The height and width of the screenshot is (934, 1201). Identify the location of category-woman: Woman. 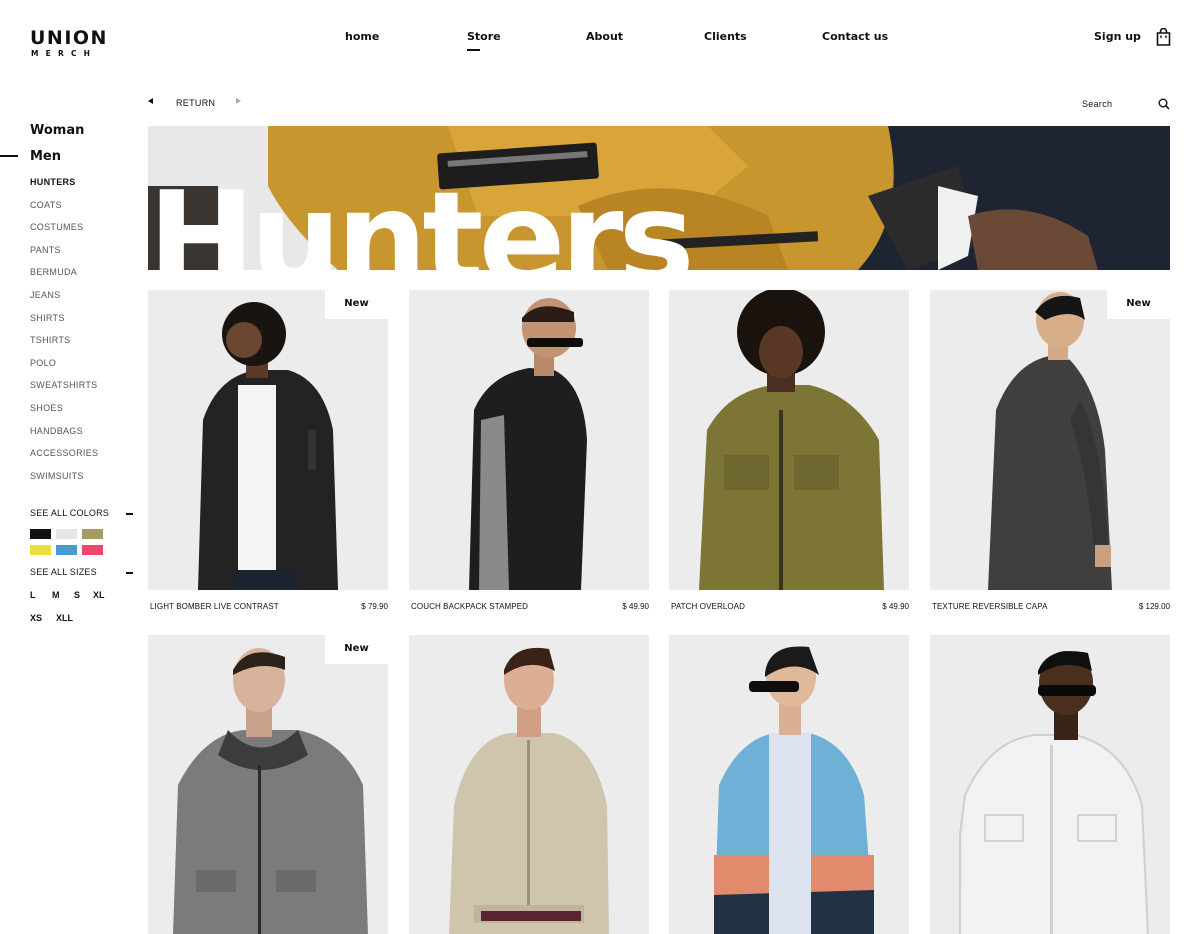
(57, 130).